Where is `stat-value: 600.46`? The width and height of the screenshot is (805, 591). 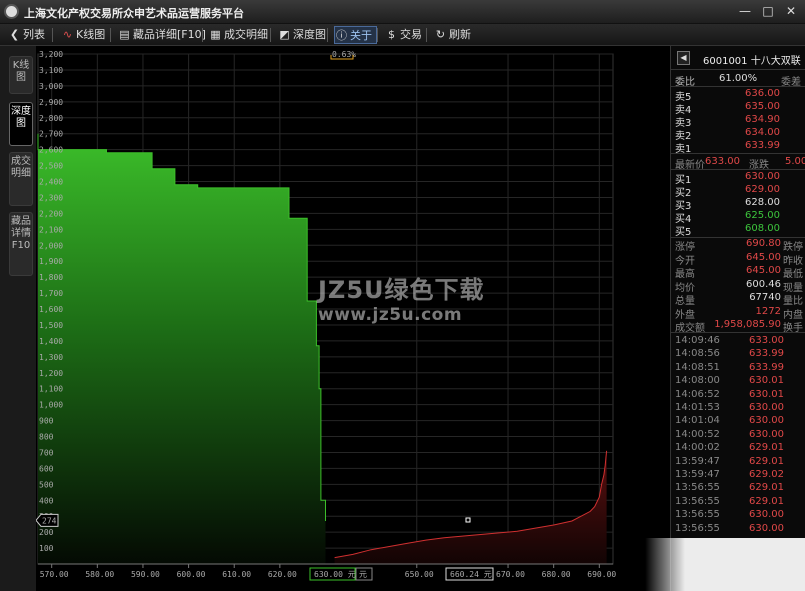 stat-value: 600.46 is located at coordinates (763, 284).